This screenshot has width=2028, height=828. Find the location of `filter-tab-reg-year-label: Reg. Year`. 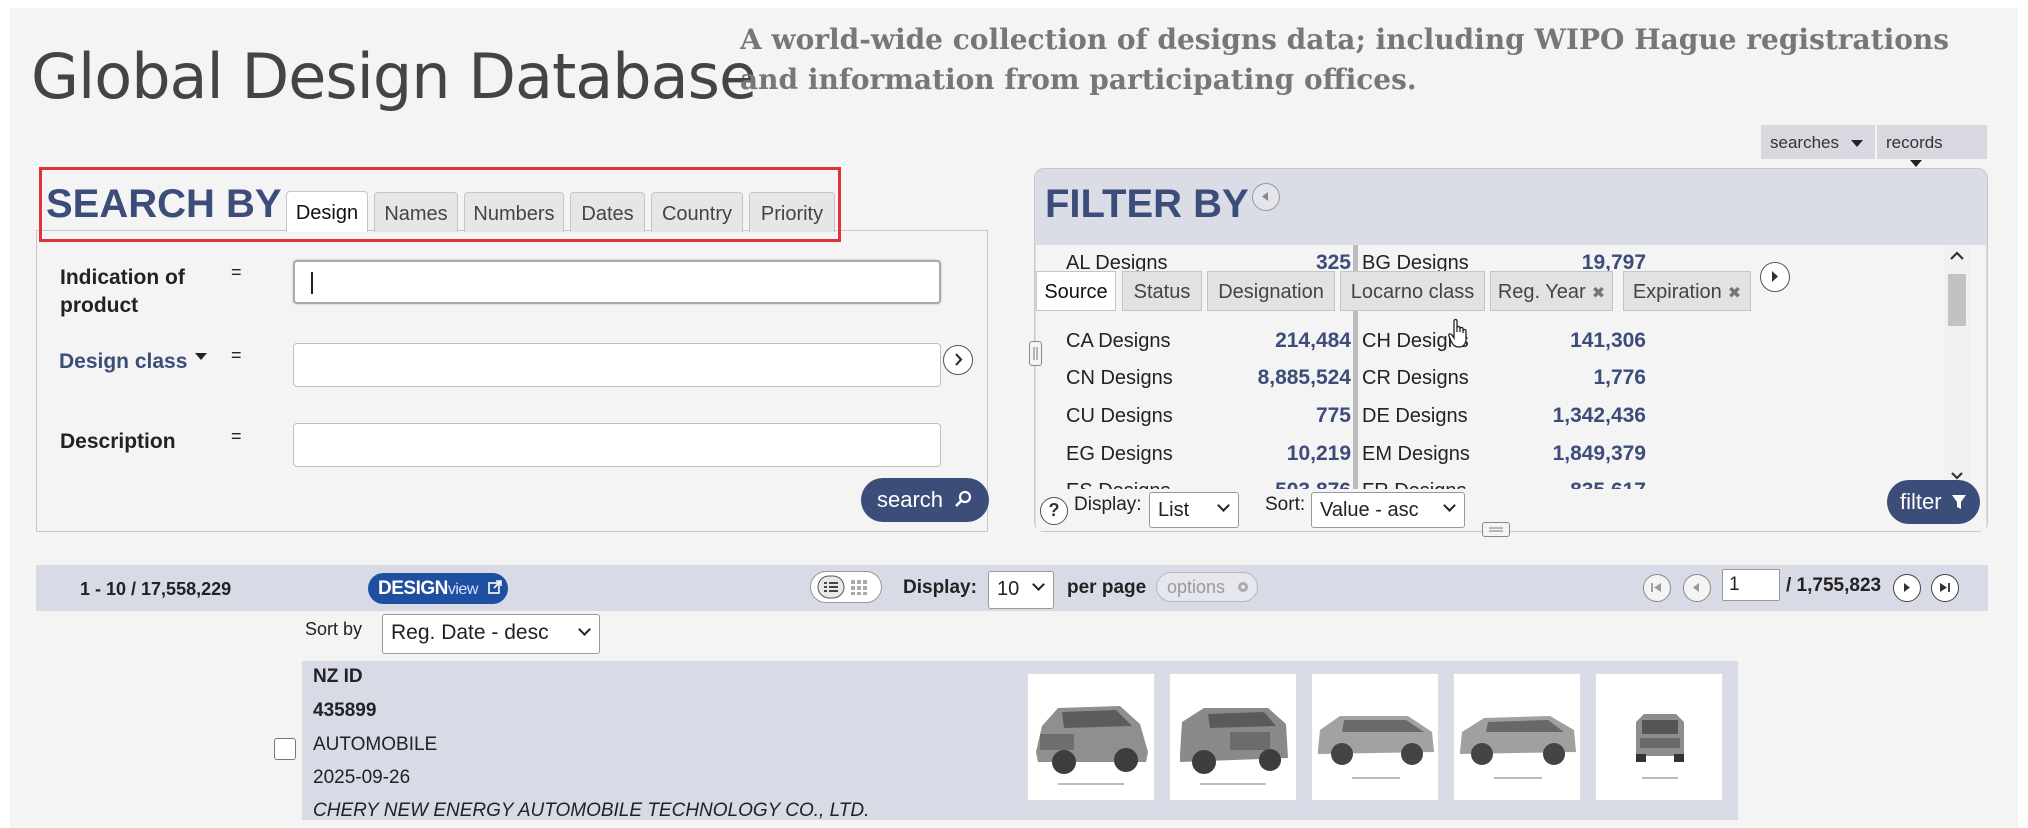

filter-tab-reg-year-label: Reg. Year is located at coordinates (1541, 292).